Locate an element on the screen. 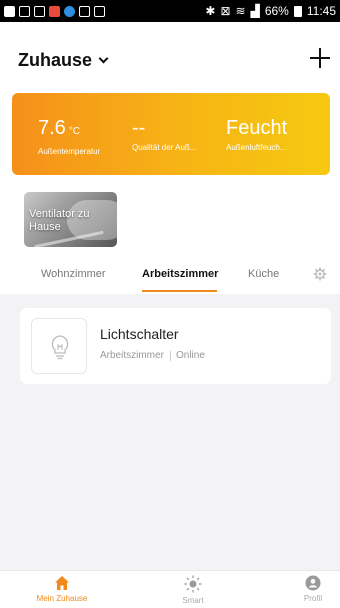 This screenshot has height=608, width=340. lightbulb-icon is located at coordinates (60, 347).